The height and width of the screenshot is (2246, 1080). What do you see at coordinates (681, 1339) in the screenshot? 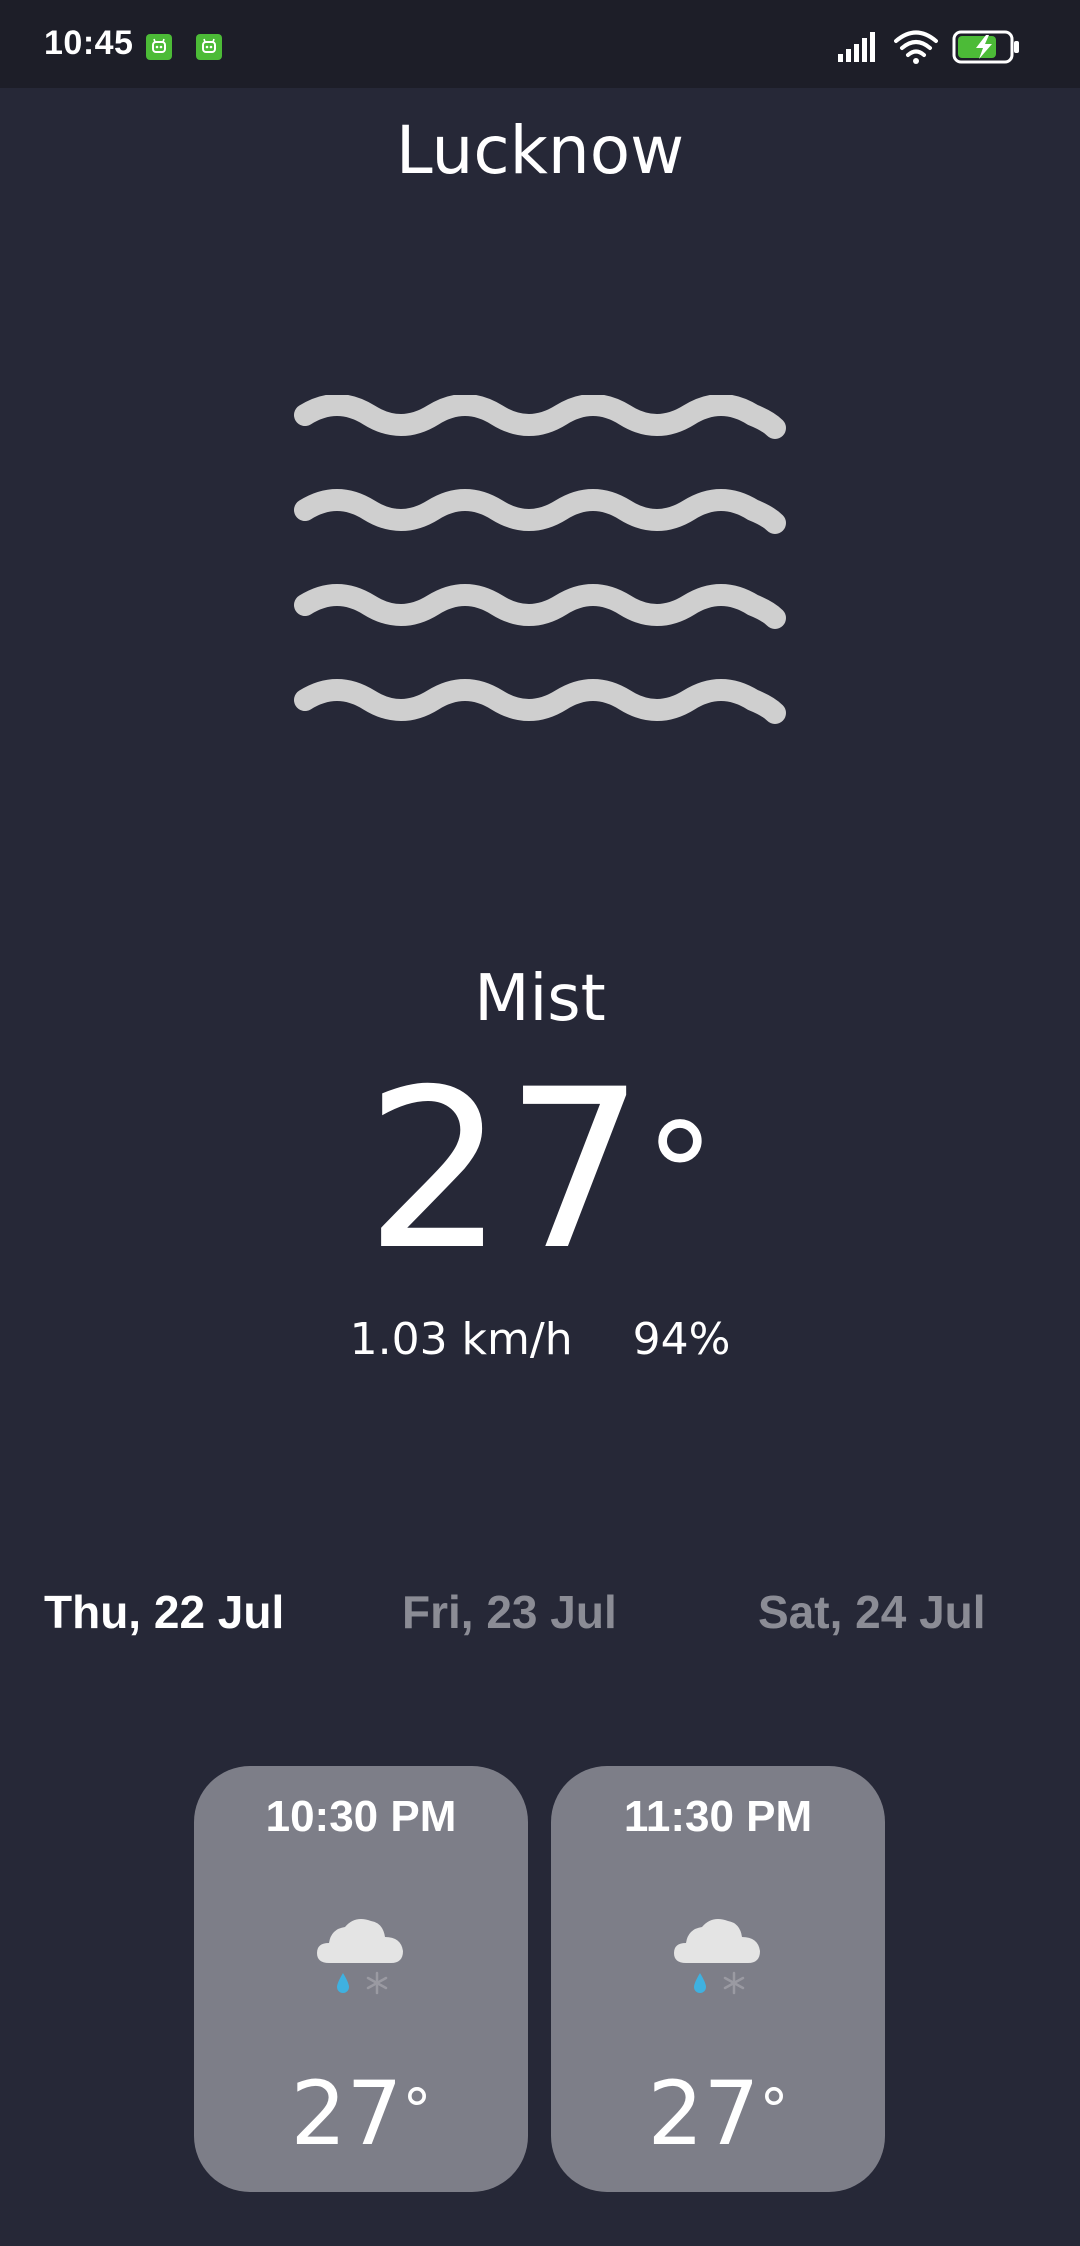
I see `humidity: 94%` at bounding box center [681, 1339].